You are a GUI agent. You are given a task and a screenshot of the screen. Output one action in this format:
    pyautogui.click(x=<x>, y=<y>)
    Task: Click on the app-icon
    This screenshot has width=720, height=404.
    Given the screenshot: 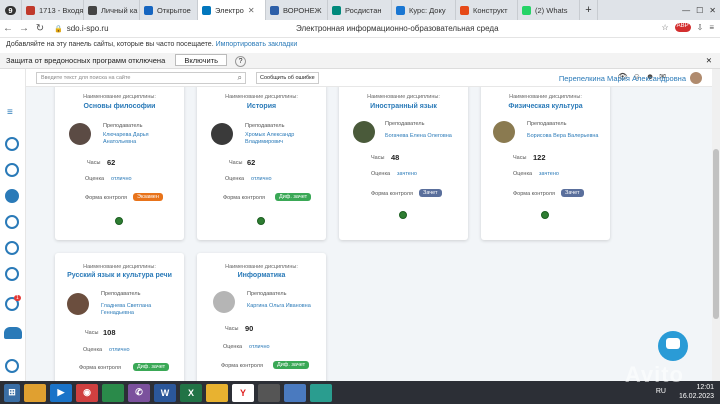 What is the action you would take?
    pyautogui.click(x=113, y=392)
    